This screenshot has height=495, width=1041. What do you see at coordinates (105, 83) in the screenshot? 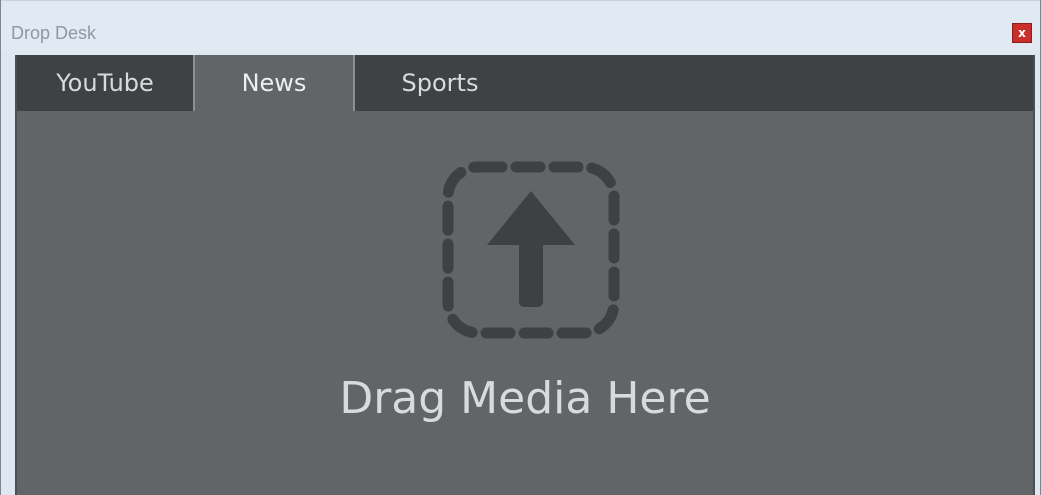
I see `tab-youtube: YouTube` at bounding box center [105, 83].